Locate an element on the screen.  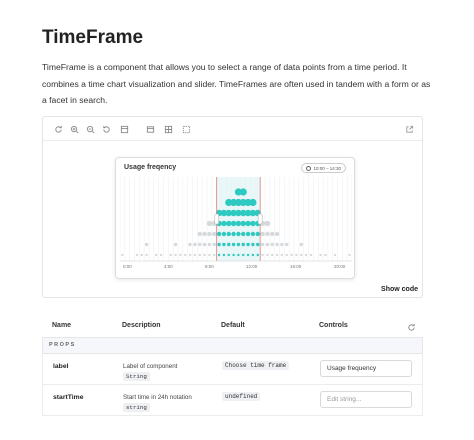
prop-description-text: Label of component is located at coordinates (150, 366).